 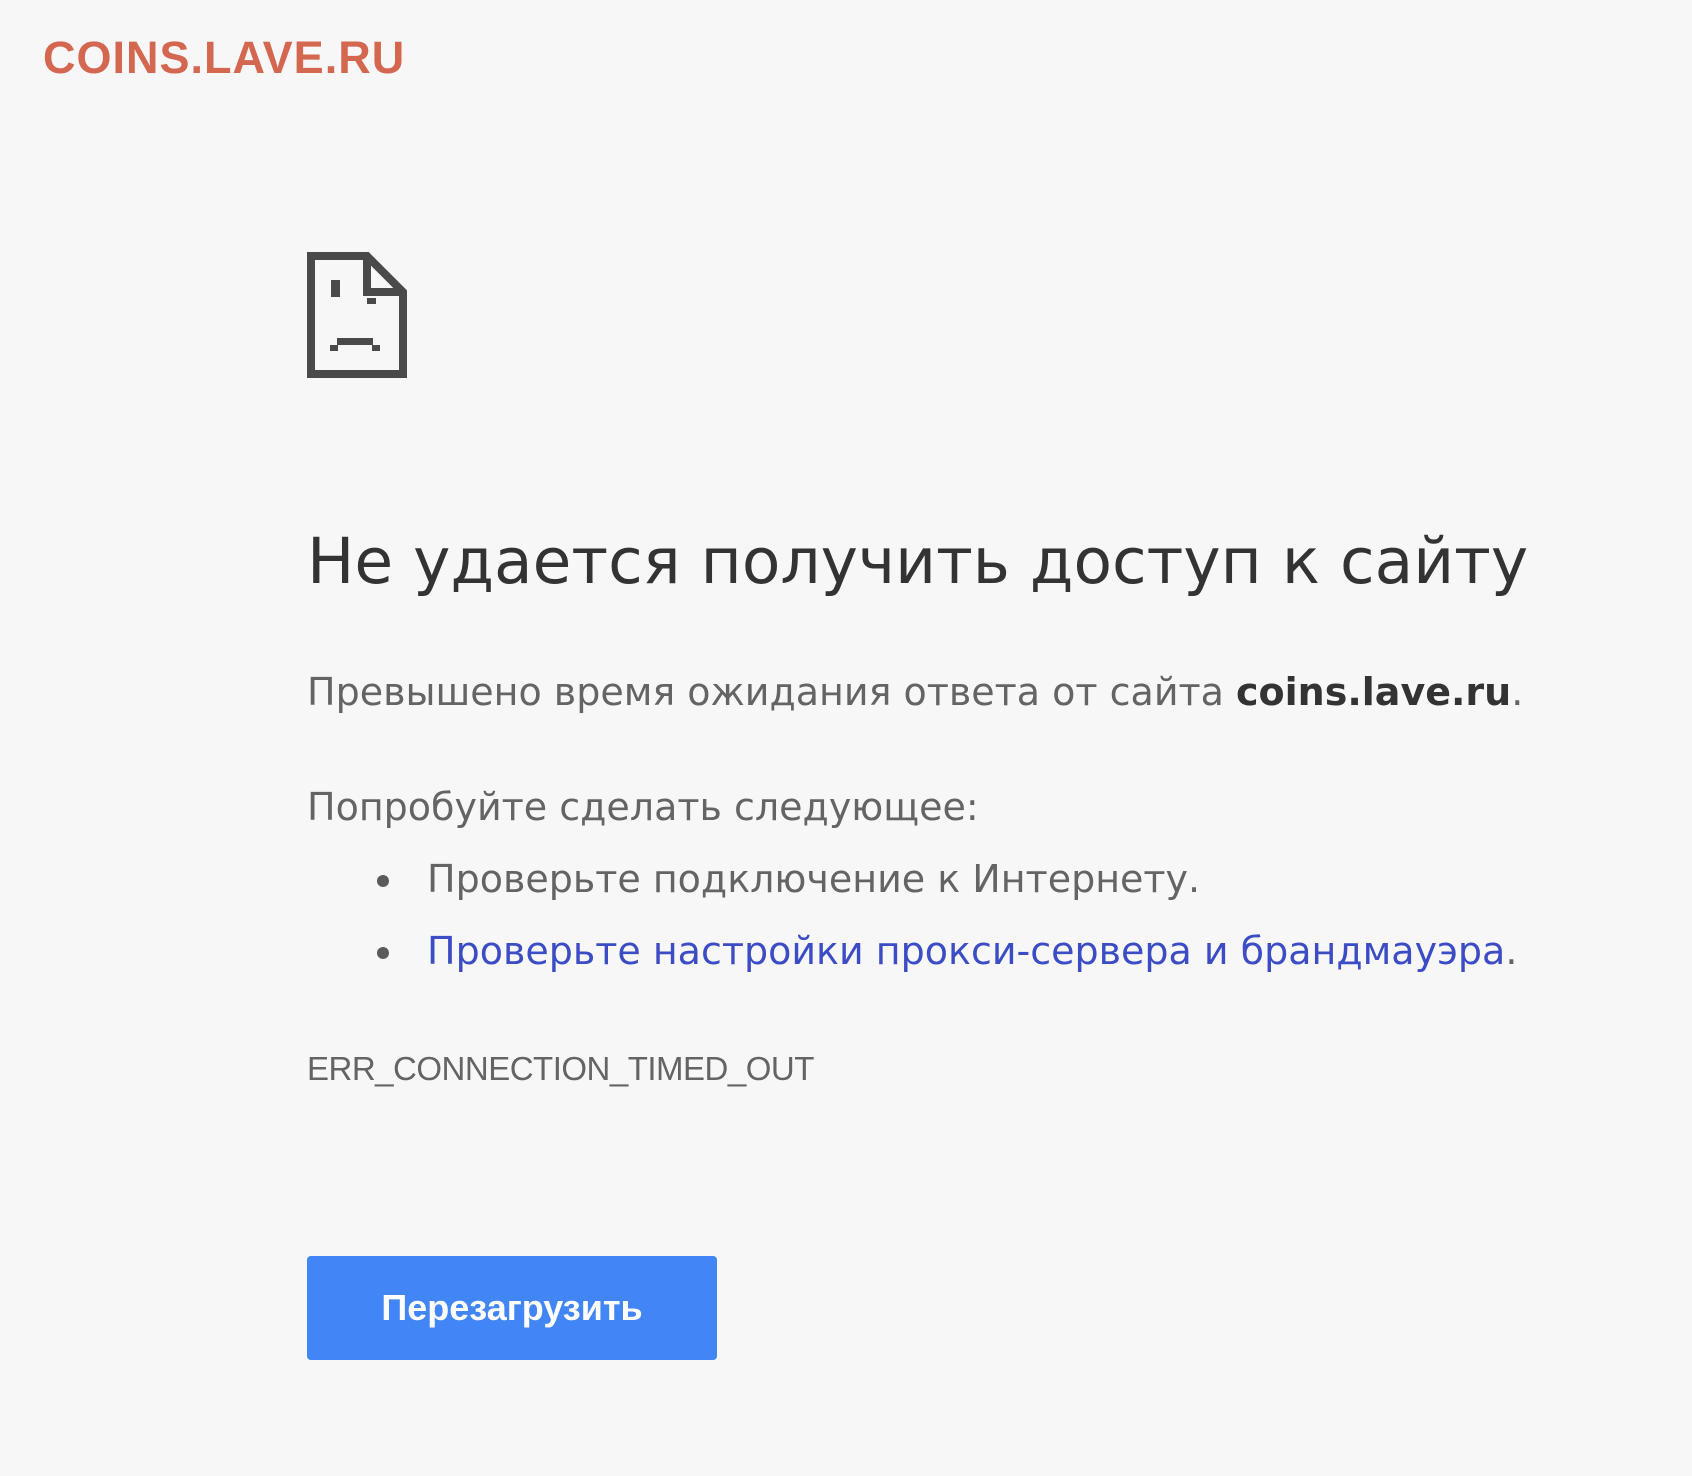 What do you see at coordinates (1517, 692) in the screenshot?
I see `summary-suffix: .` at bounding box center [1517, 692].